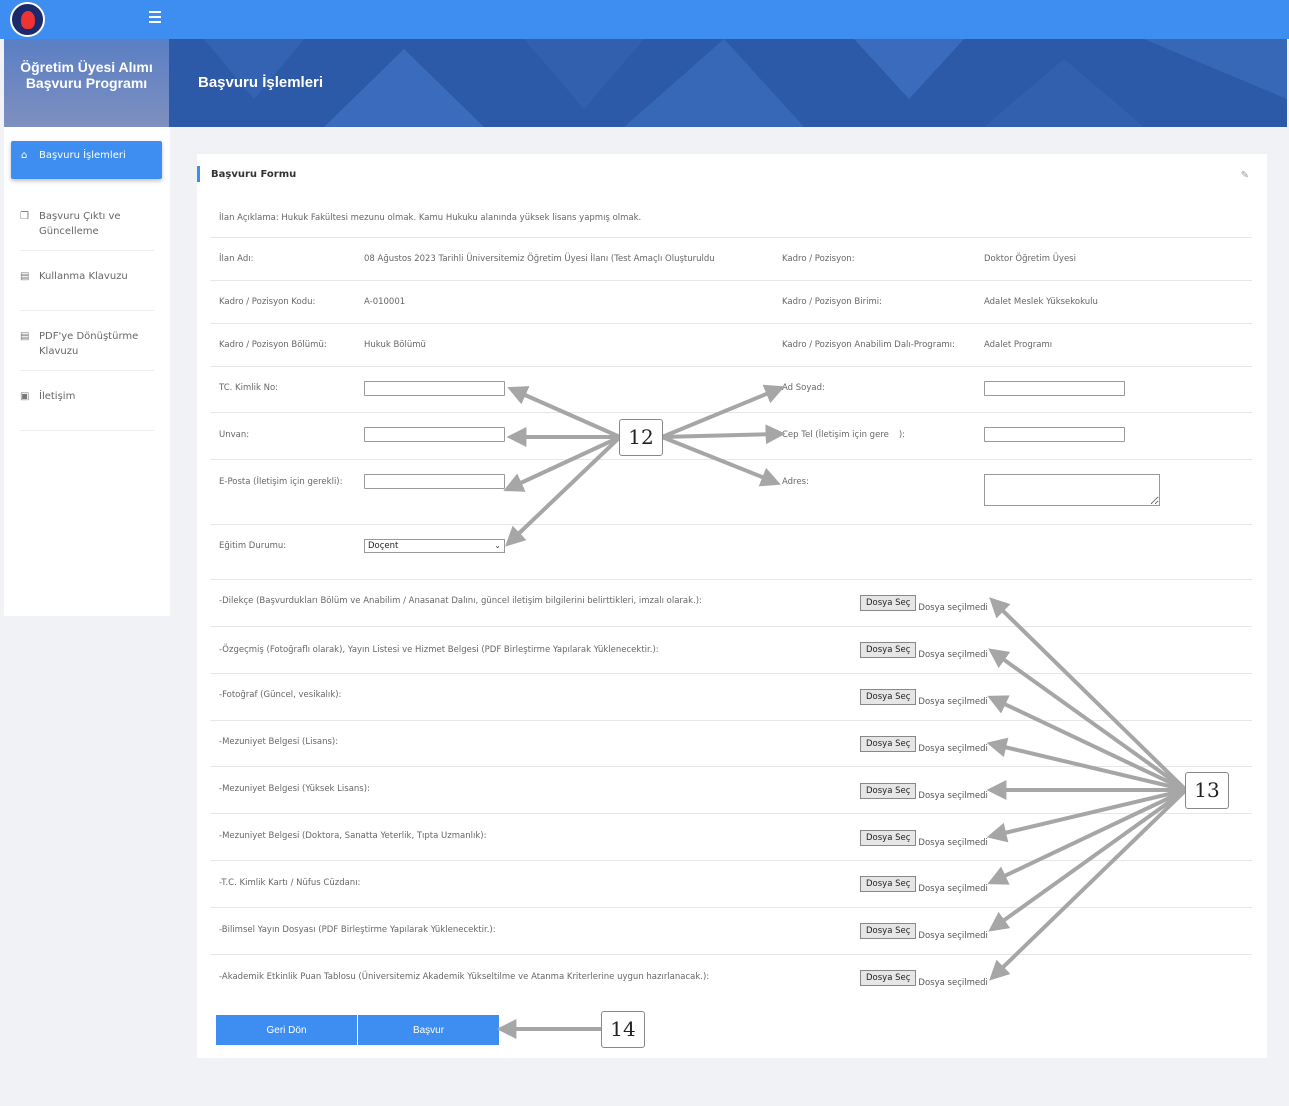  Describe the element at coordinates (745, 83) in the screenshot. I see `banner-pattern` at that location.